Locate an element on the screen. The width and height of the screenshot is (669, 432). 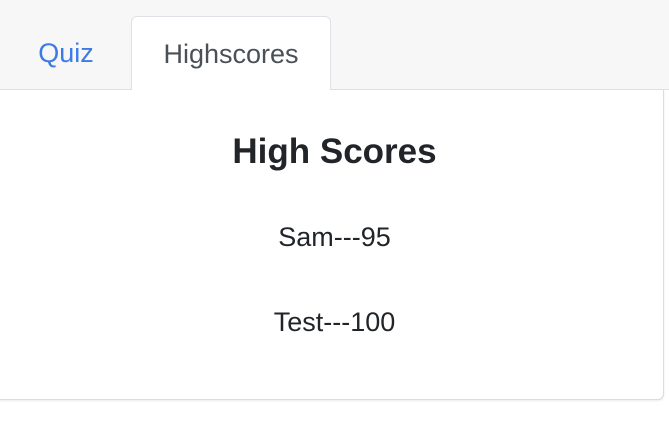
page-title: High Scores is located at coordinates (334, 151).